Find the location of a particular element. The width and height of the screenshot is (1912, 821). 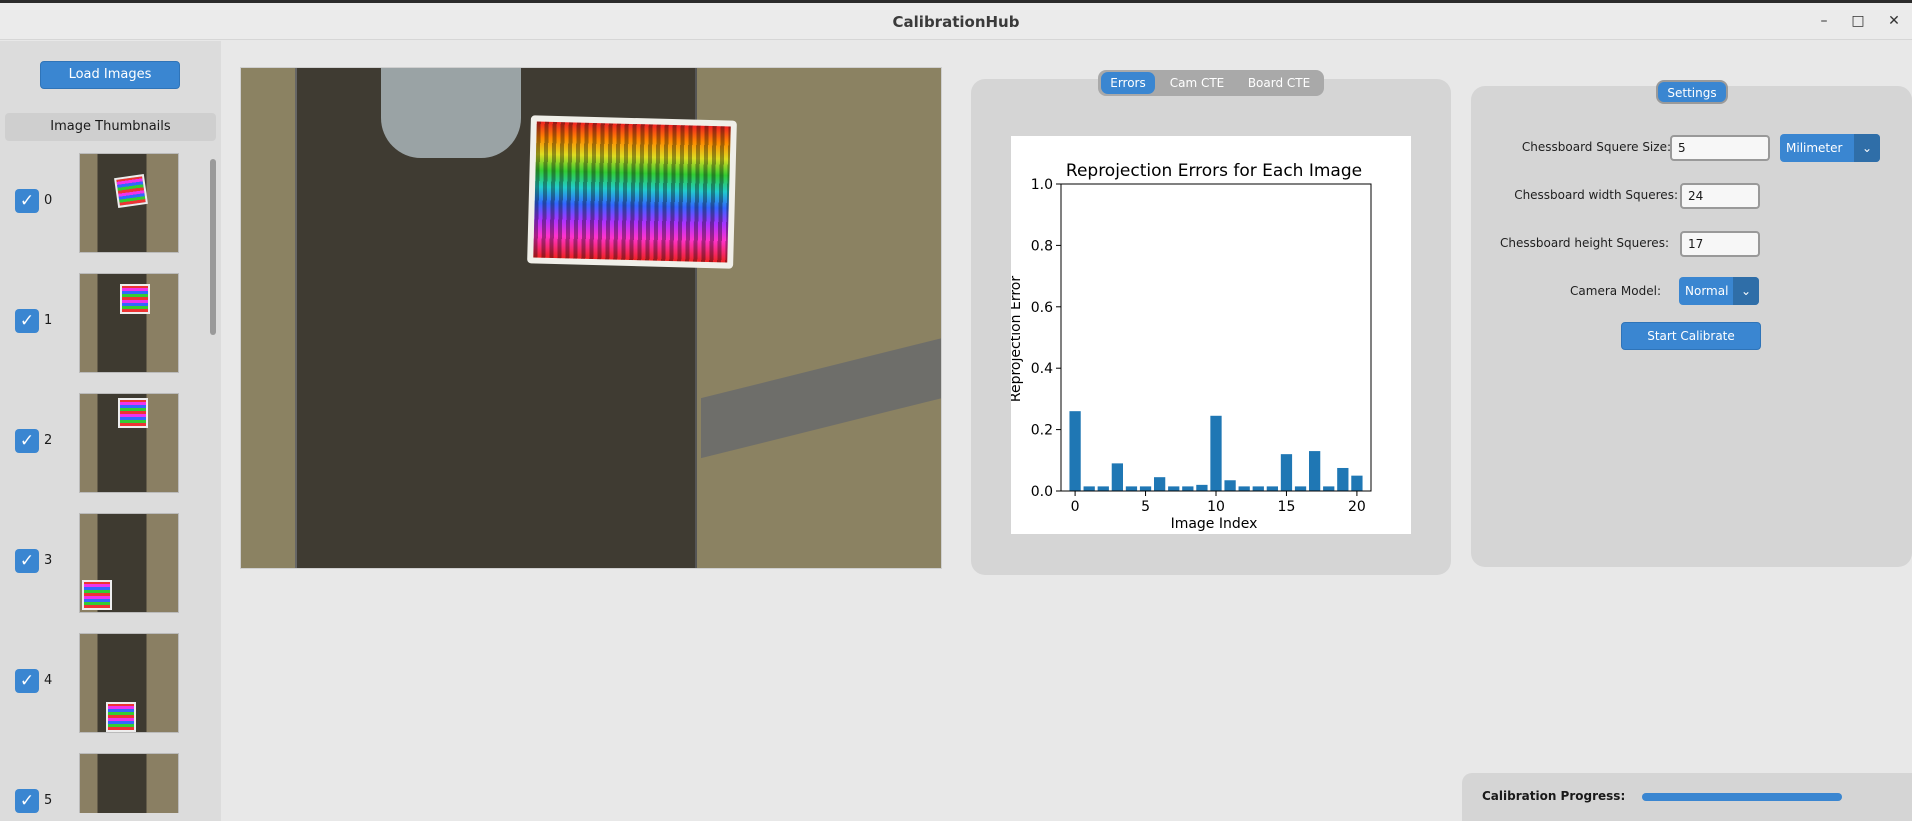

close-icon: ✕ is located at coordinates (1894, 21).